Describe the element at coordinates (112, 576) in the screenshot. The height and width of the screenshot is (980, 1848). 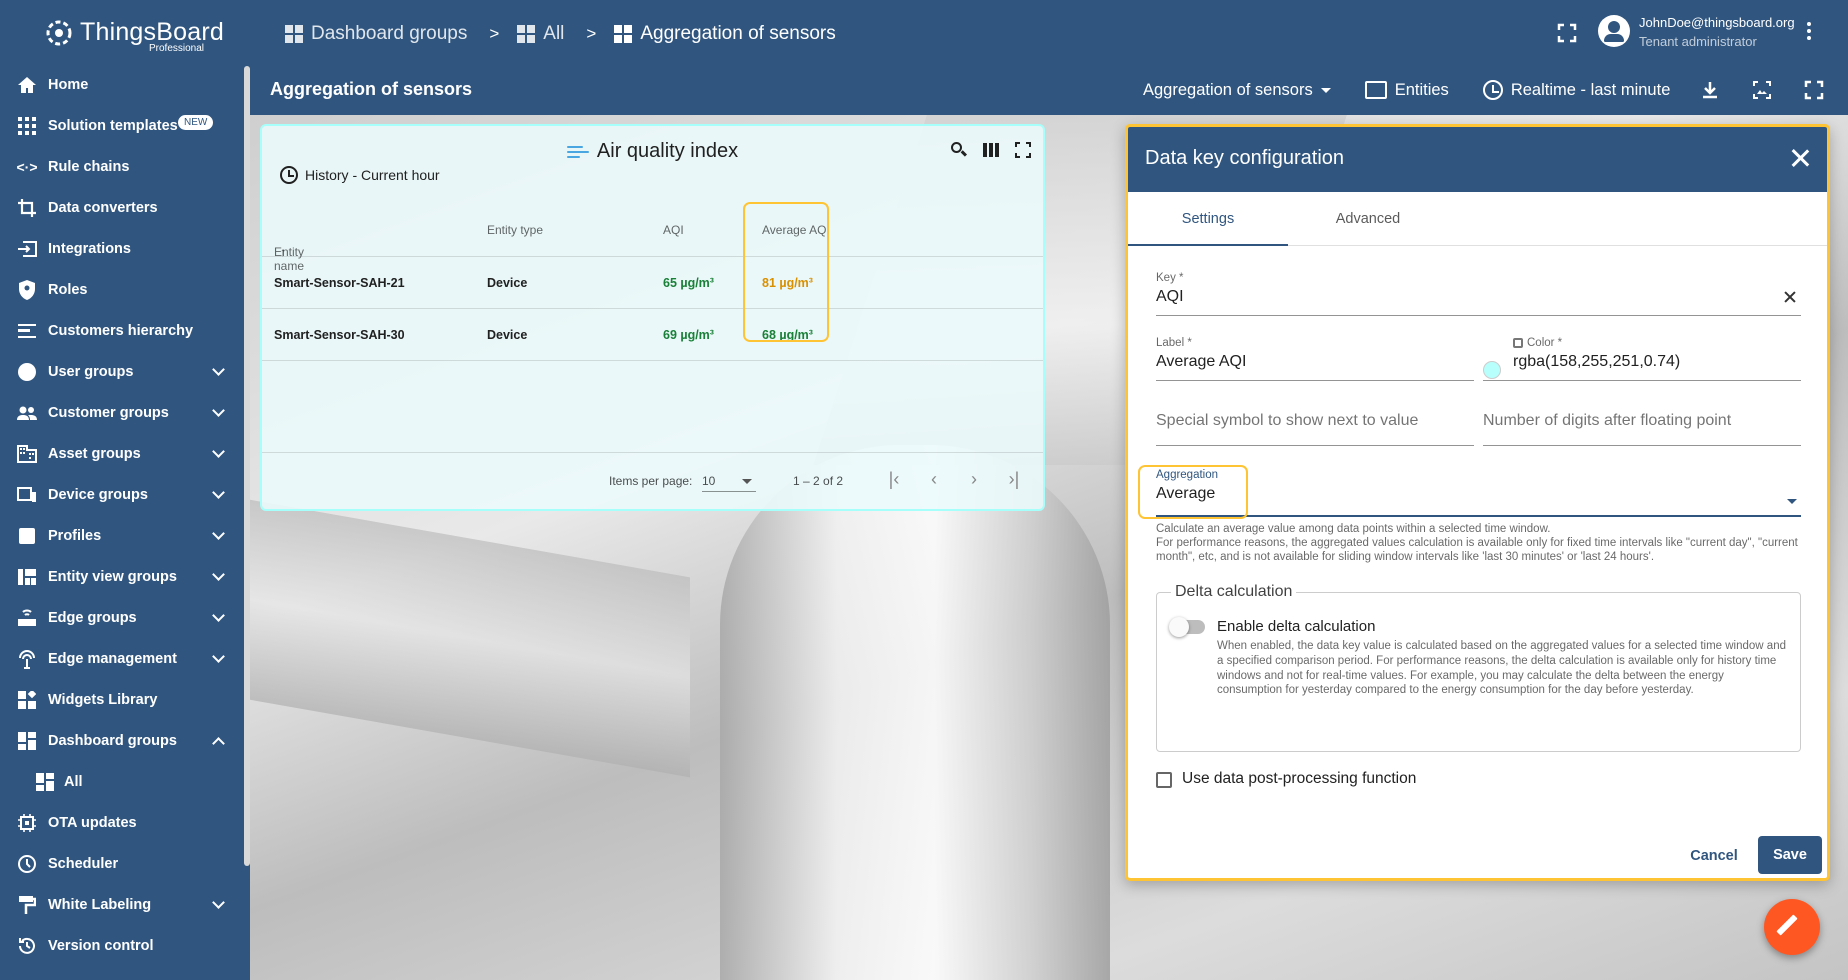
I see `sidebar-item-label: Entity view groups` at that location.